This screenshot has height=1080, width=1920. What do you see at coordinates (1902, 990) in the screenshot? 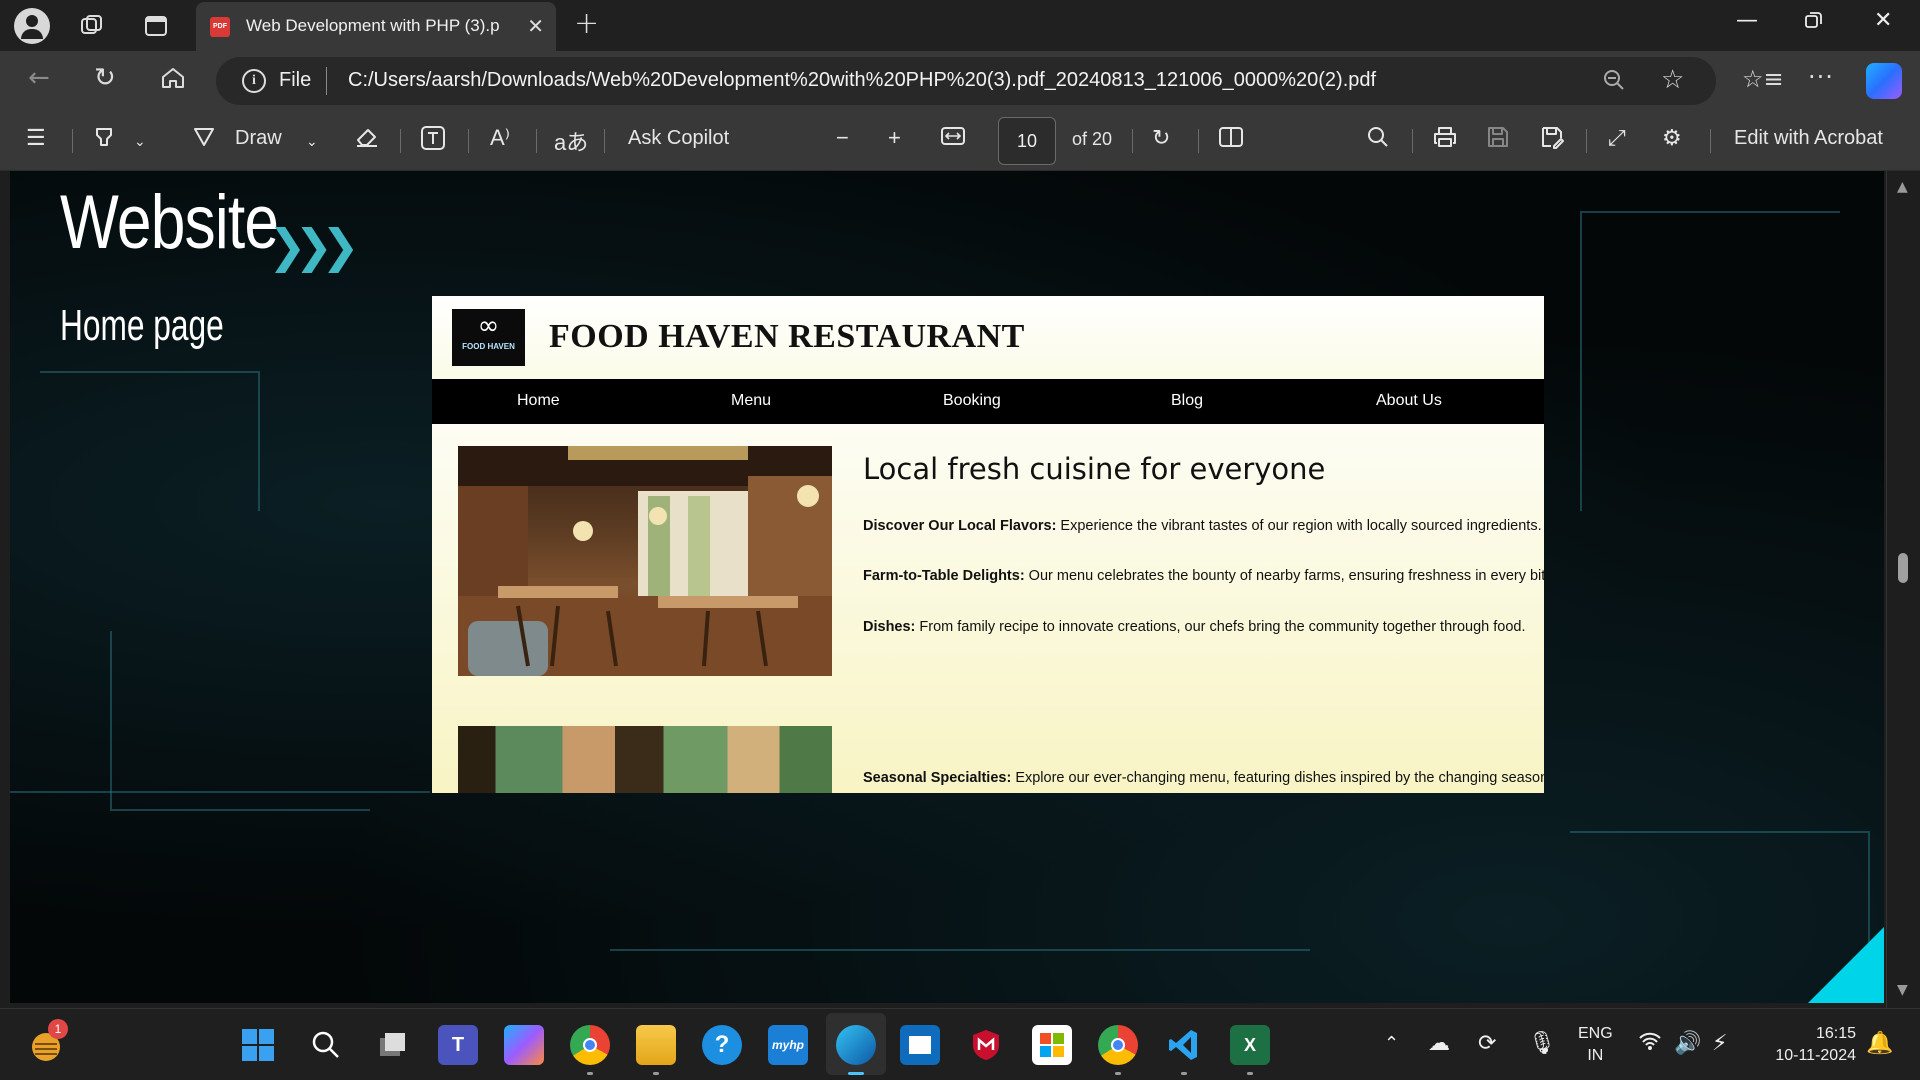
I see `scroll-down-arrow-icon: ▼` at bounding box center [1902, 990].